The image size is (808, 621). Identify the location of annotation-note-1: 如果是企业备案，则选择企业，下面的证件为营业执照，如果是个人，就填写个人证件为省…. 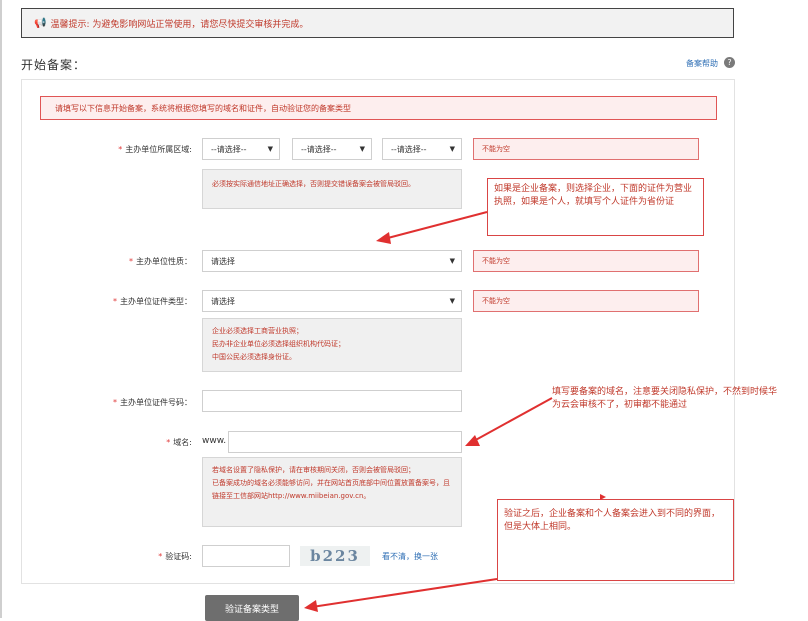
(595, 207).